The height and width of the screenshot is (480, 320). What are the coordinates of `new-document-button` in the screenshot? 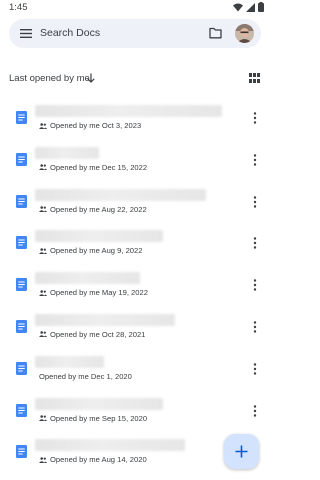 It's located at (241, 451).